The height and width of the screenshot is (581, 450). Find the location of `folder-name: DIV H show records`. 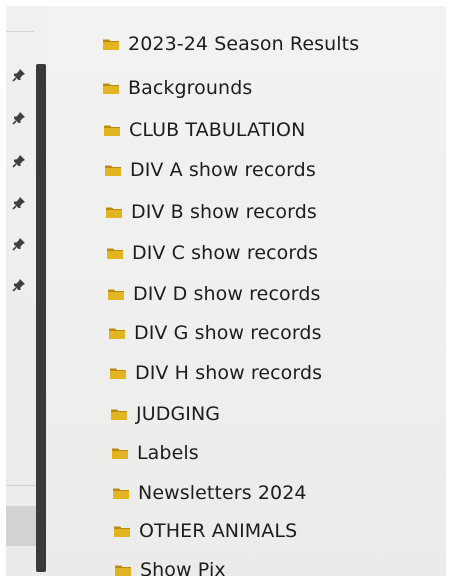

folder-name: DIV H show records is located at coordinates (229, 373).